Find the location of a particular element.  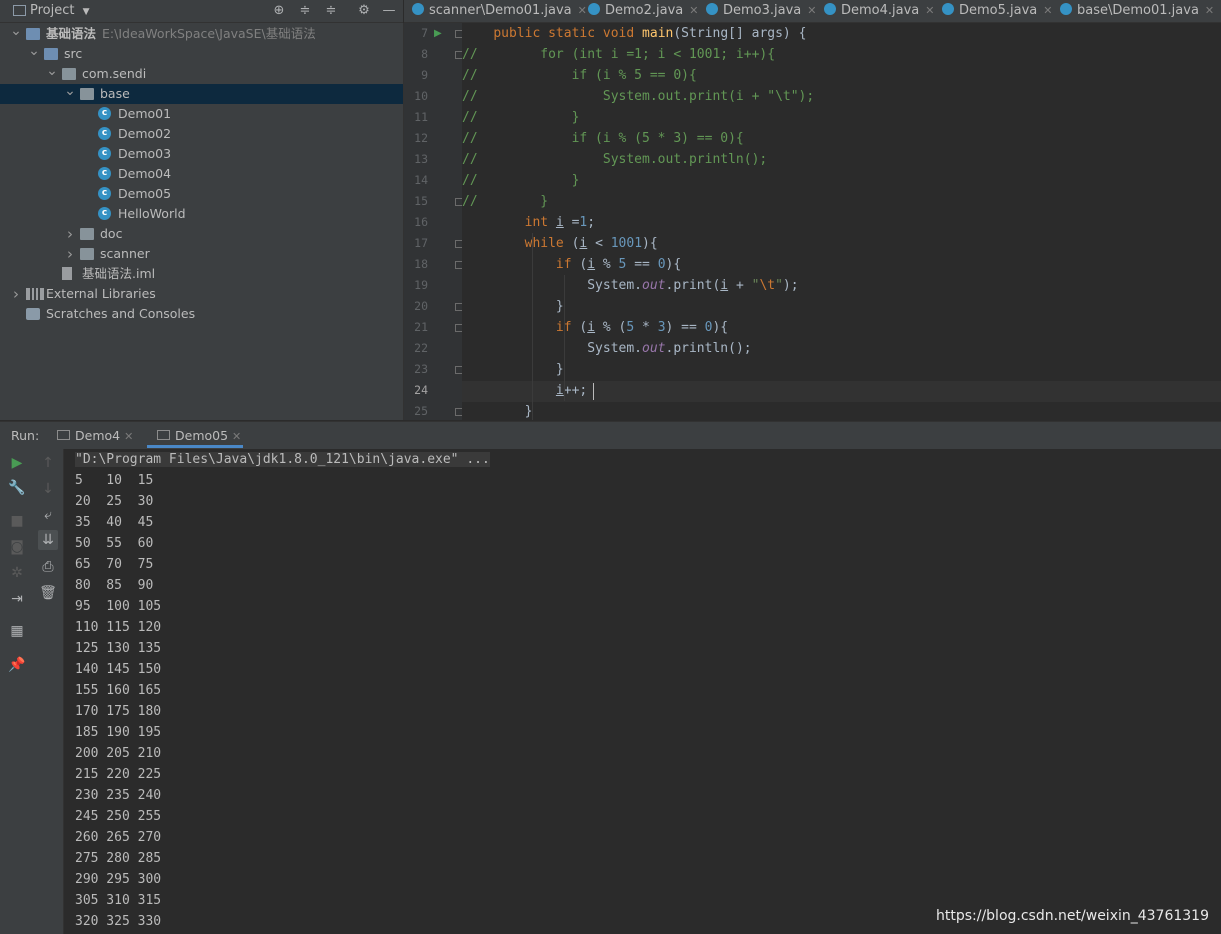

tree-item: ⌄ base is located at coordinates (201, 92).